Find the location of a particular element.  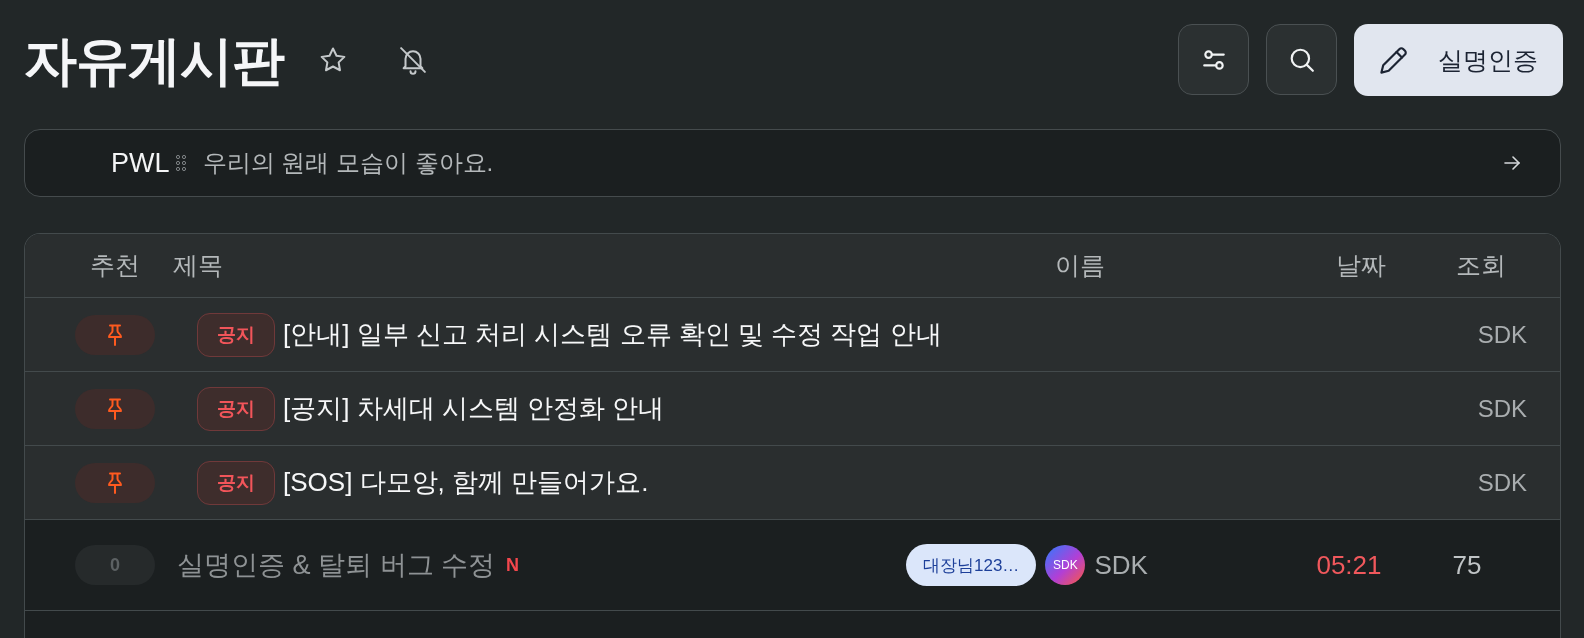

search-button is located at coordinates (1301, 59).